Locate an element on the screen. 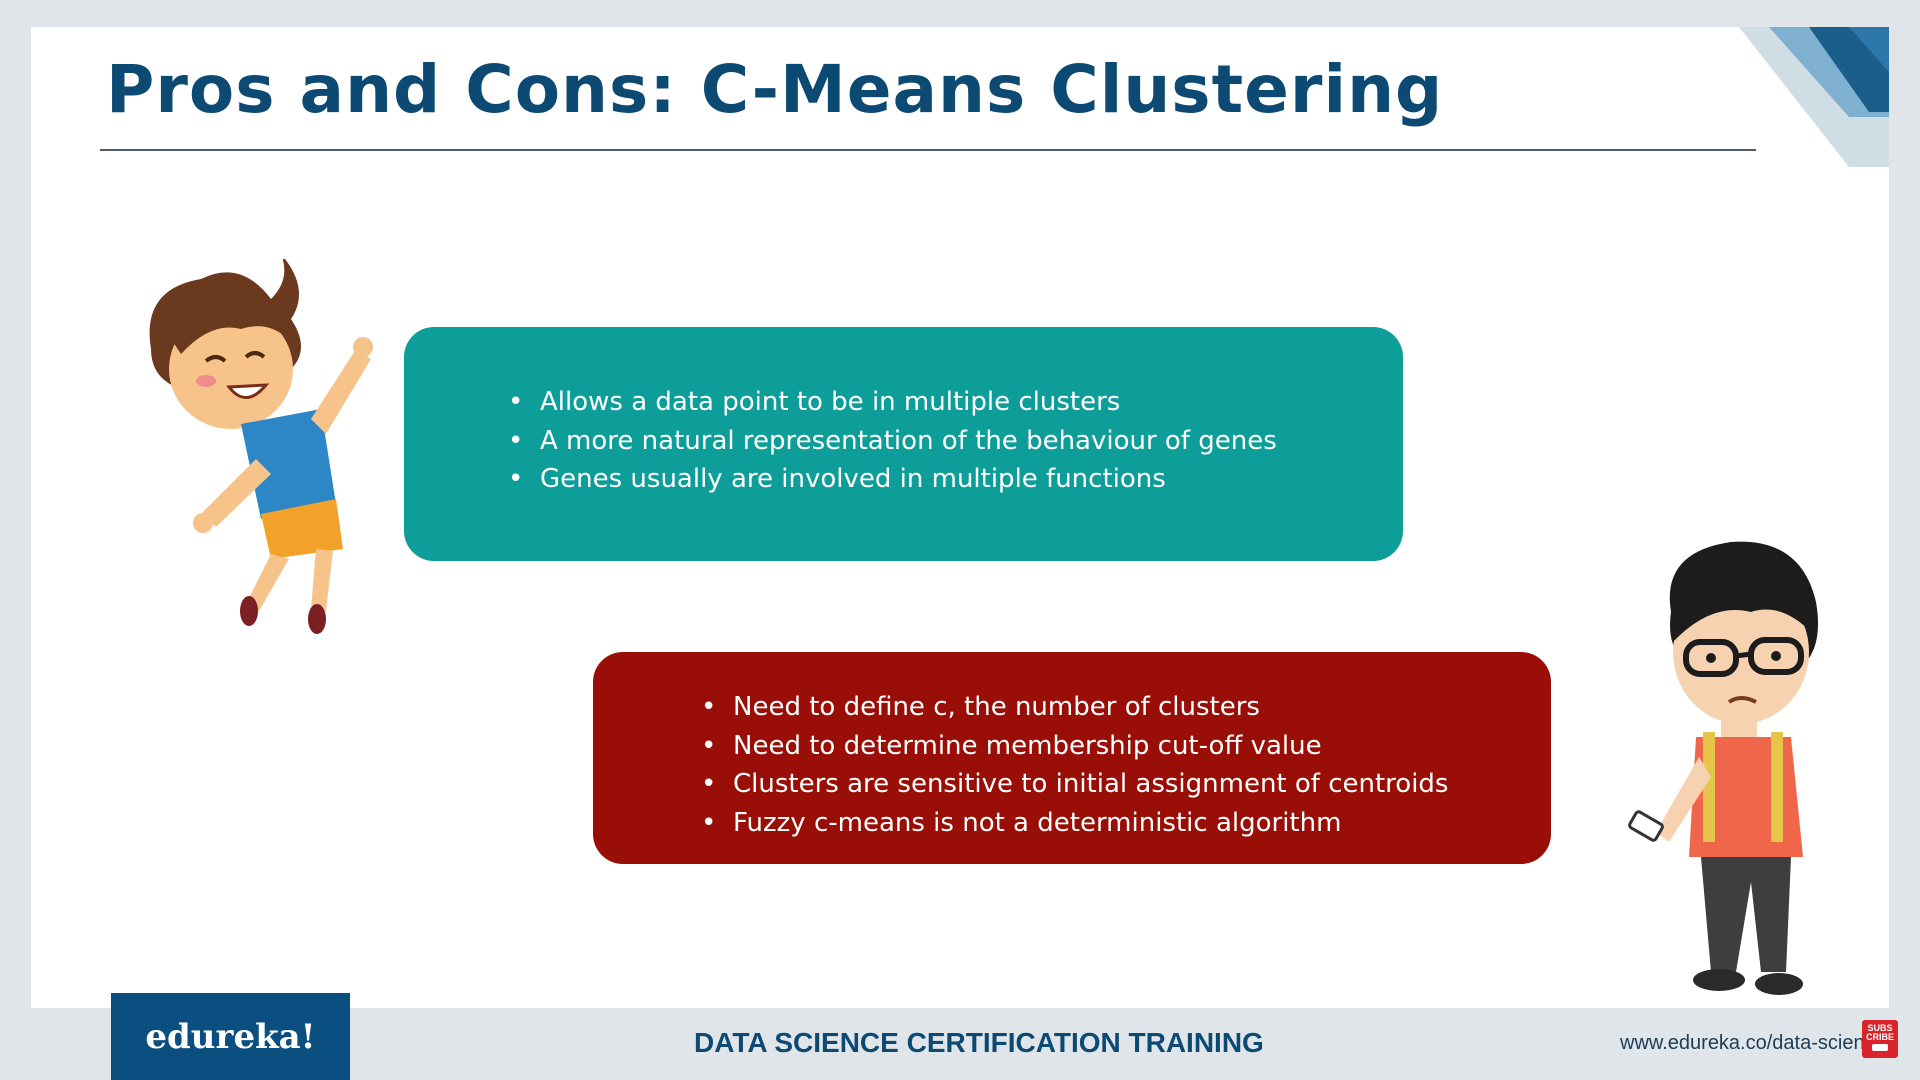 This screenshot has width=1920, height=1080. slide-title: Pros and Cons: C-Means Clustering is located at coordinates (775, 89).